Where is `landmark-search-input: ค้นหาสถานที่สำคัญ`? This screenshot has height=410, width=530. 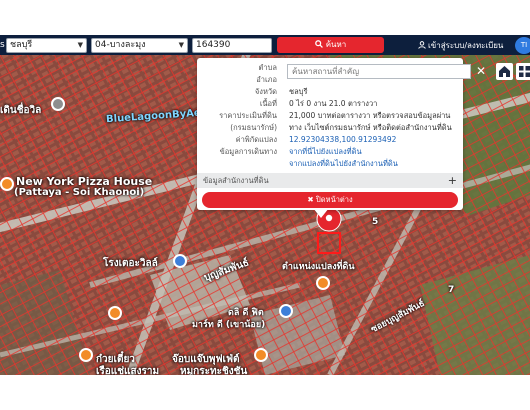
landmark-search-input: ค้นหาสถานที่สำคัญ is located at coordinates (379, 71).